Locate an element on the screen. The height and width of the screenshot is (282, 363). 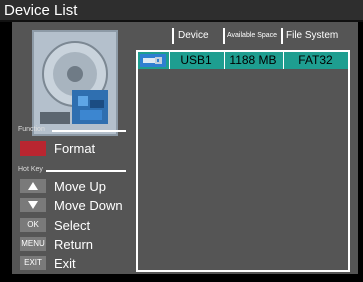
move-up-label: Move Up is located at coordinates (80, 186).